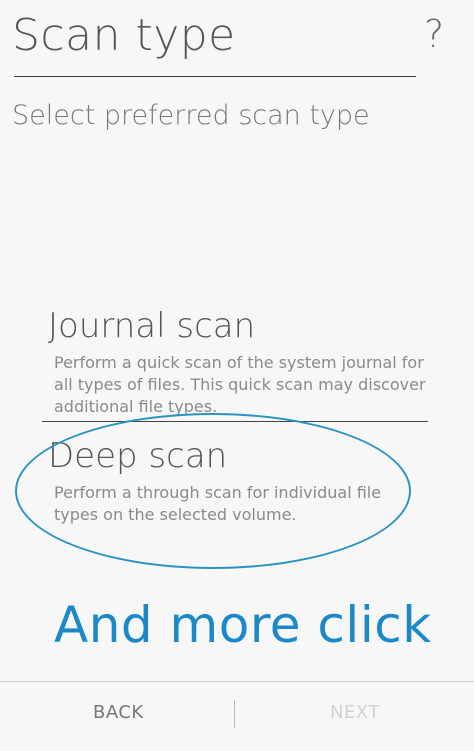 The height and width of the screenshot is (751, 474). What do you see at coordinates (118, 712) in the screenshot?
I see `back-button: BACK` at bounding box center [118, 712].